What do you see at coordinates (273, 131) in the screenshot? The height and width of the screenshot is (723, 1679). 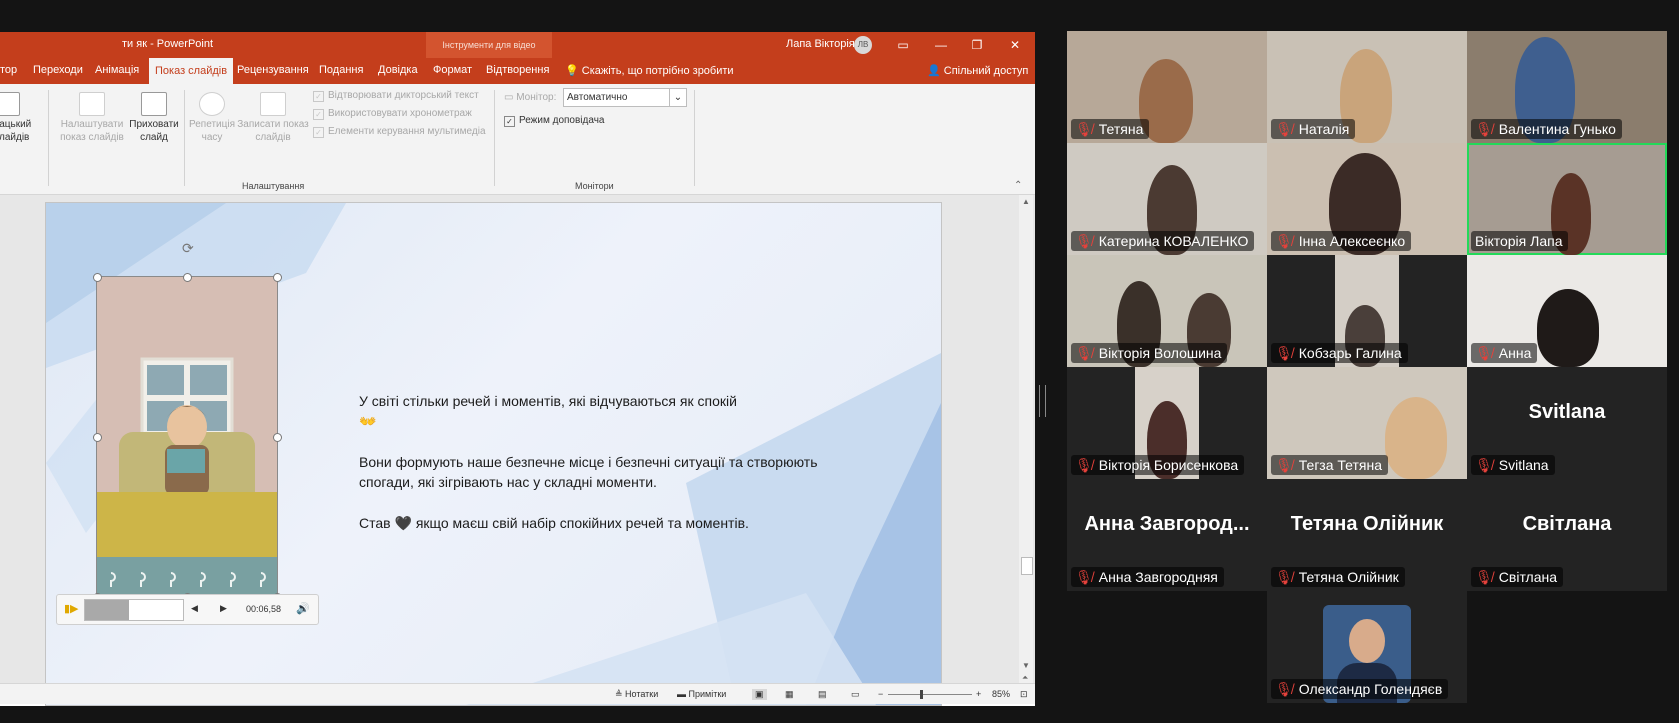 I see `record-label: Записати показ слайдів` at bounding box center [273, 131].